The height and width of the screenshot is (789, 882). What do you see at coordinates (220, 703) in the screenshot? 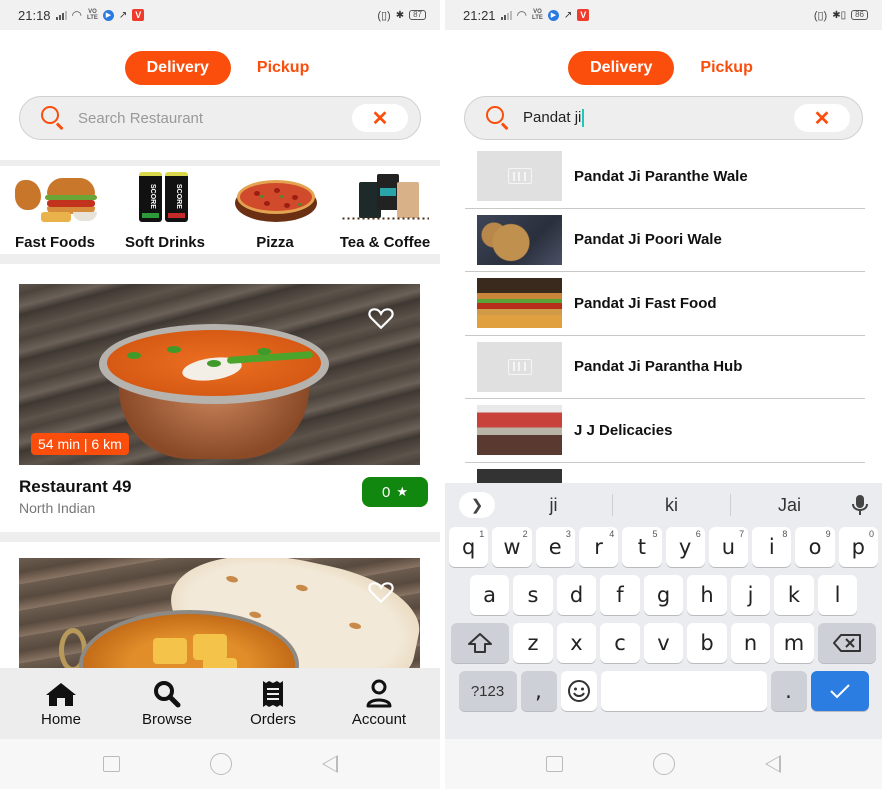
I see `bottom-navigation: Home Browse Orders Account` at bounding box center [220, 703].